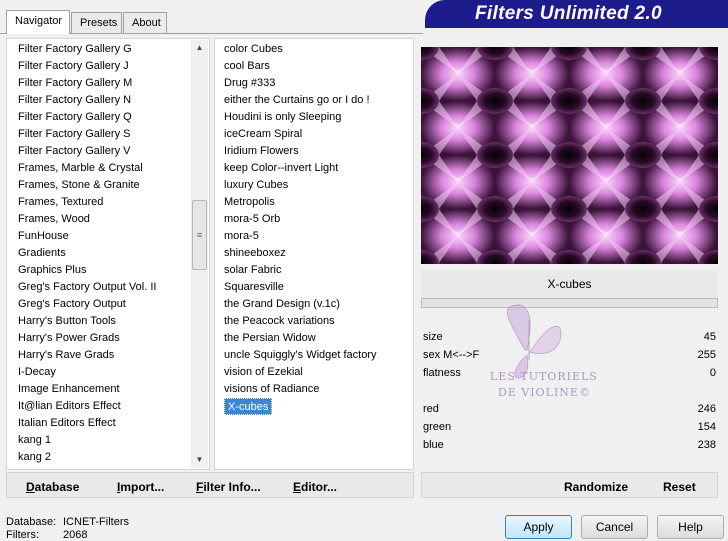  Describe the element at coordinates (538, 527) in the screenshot. I see `apply-button: Apply` at that location.